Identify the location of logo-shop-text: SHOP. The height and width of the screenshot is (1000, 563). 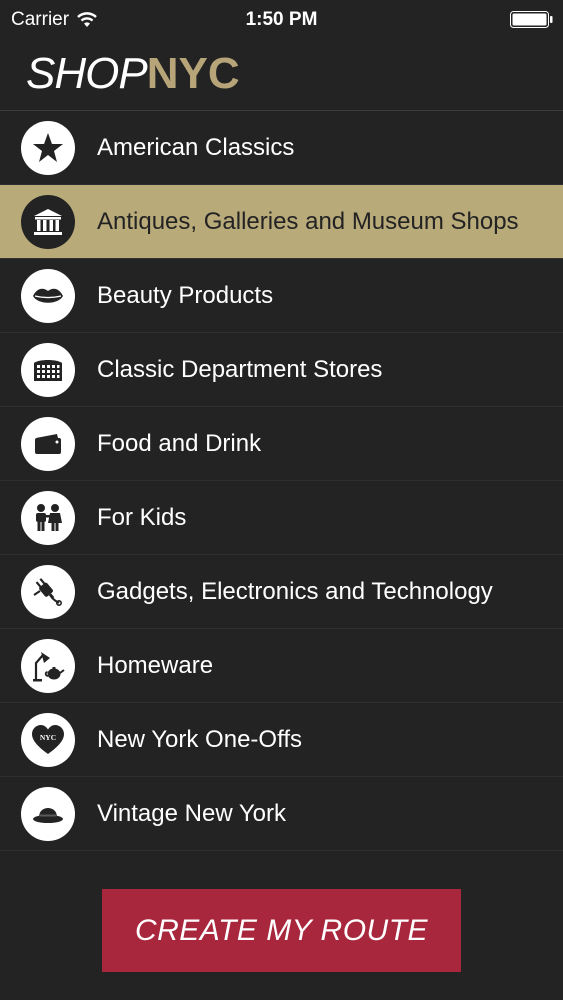
(87, 73).